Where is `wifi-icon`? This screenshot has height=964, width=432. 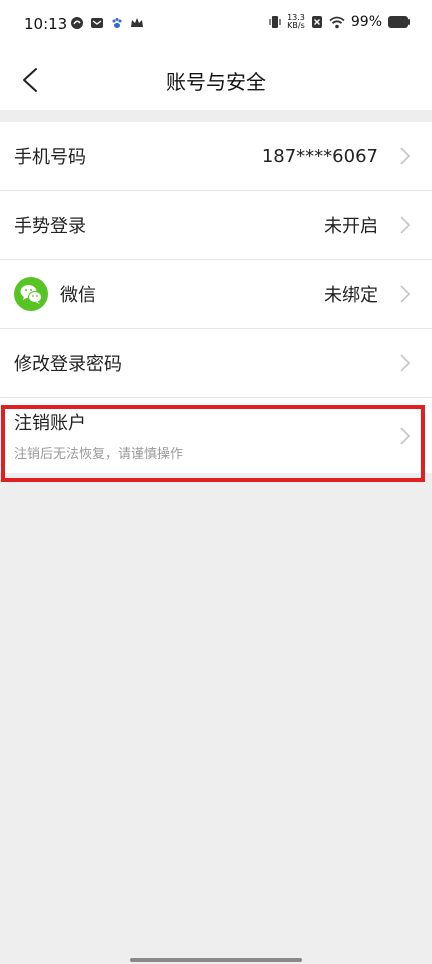 wifi-icon is located at coordinates (337, 22).